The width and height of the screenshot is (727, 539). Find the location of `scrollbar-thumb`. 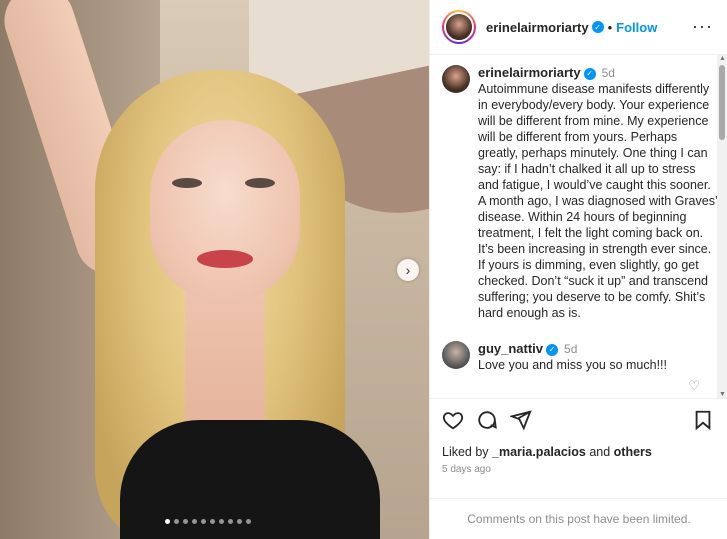

scrollbar-thumb is located at coordinates (722, 102).